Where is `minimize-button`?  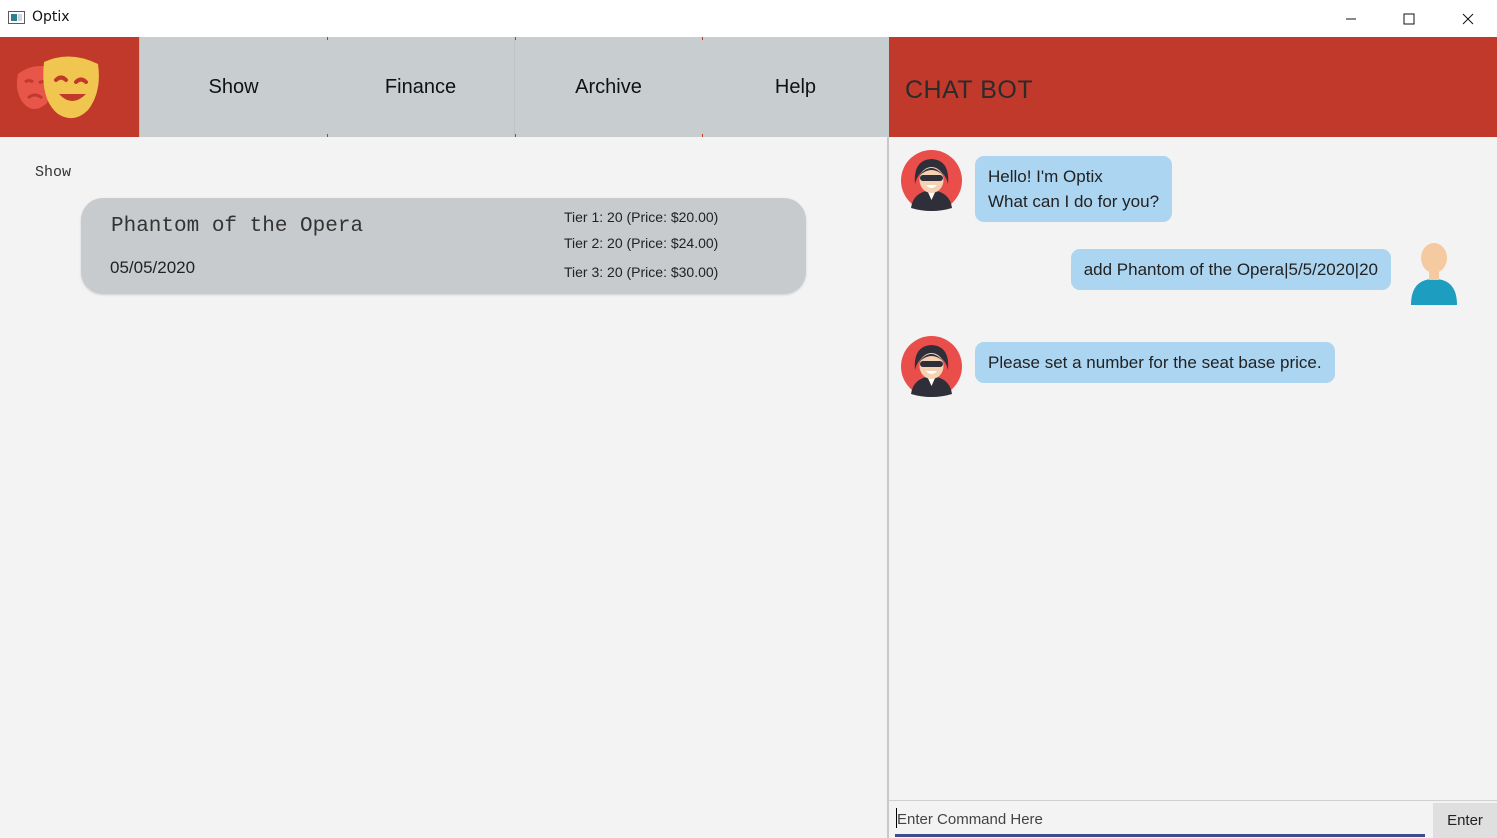 minimize-button is located at coordinates (1351, 18).